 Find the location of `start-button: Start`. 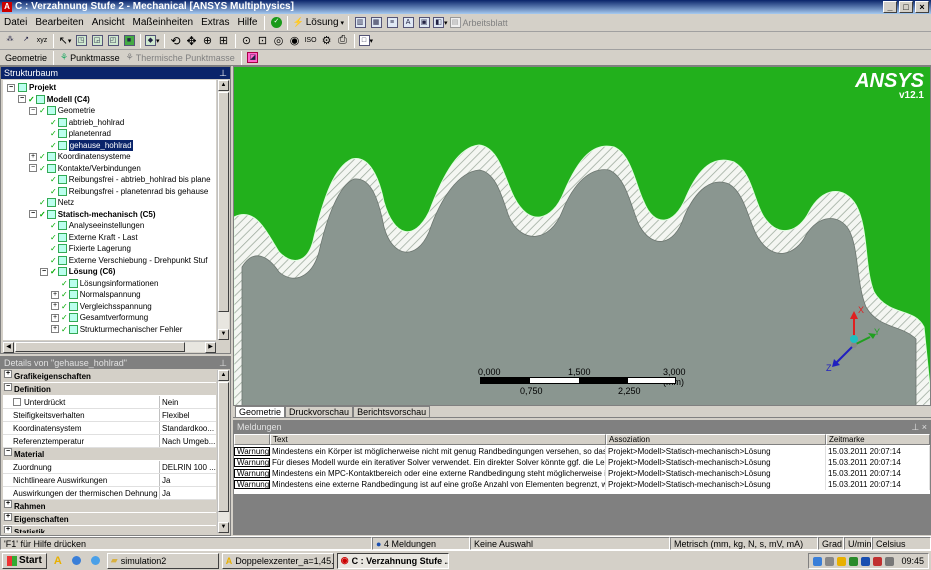

start-button: Start is located at coordinates (24, 560).